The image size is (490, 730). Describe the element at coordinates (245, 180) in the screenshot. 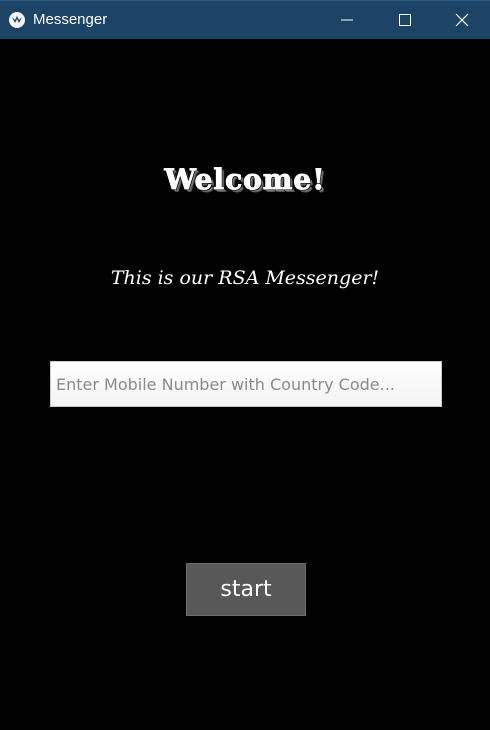

I see `welcome-heading: Welcome!` at that location.